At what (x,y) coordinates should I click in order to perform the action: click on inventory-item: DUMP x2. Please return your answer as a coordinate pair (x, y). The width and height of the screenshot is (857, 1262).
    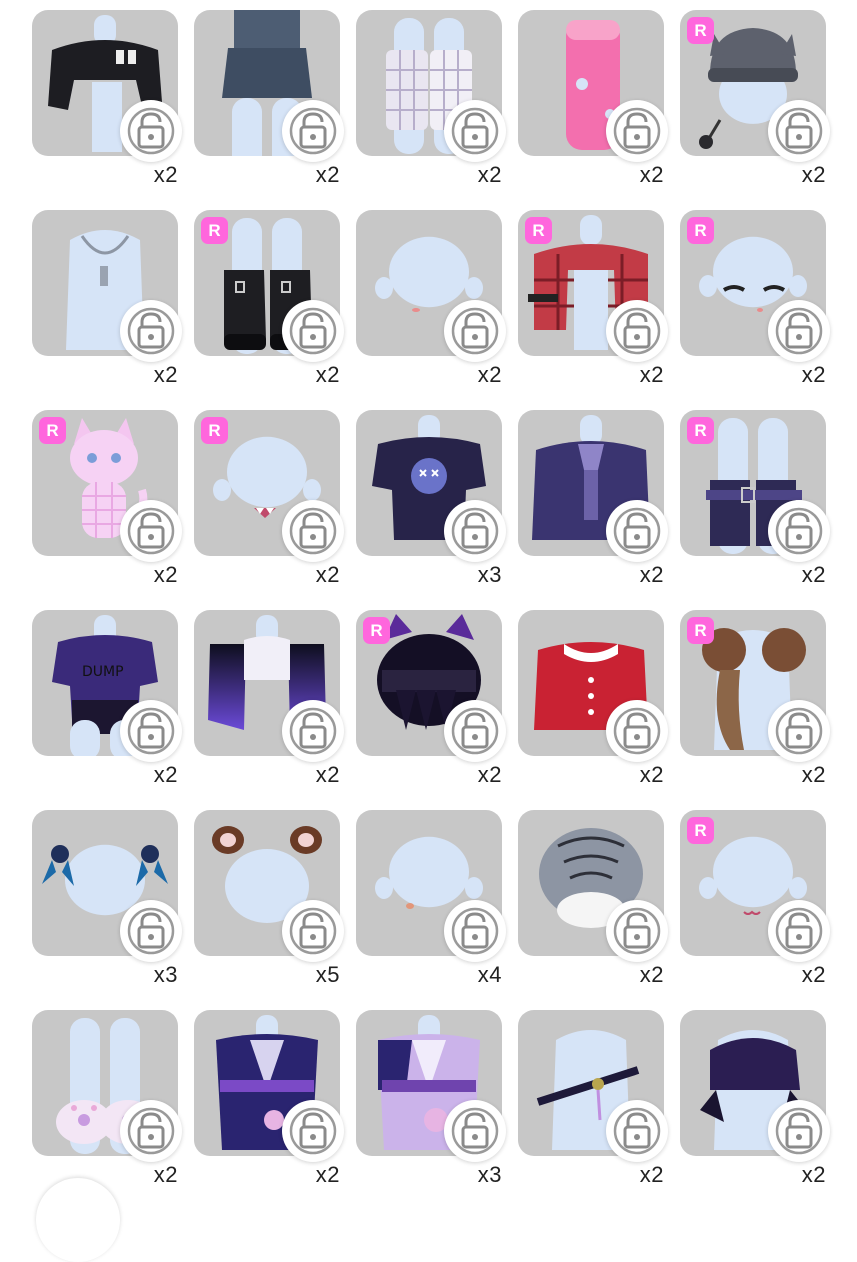
    Looking at the image, I should click on (107, 704).